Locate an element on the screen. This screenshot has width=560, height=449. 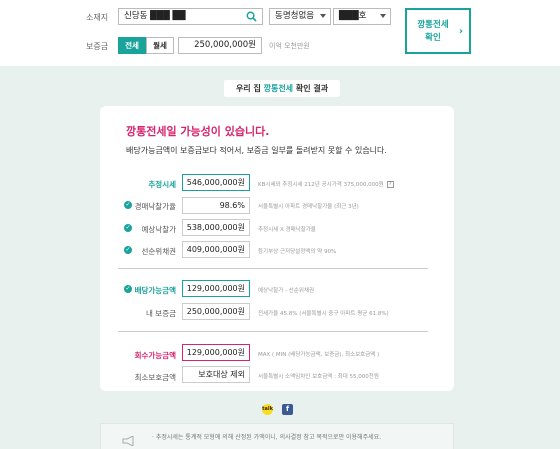
row-value-recoverable-amount: 129,000,000원 is located at coordinates (216, 352).